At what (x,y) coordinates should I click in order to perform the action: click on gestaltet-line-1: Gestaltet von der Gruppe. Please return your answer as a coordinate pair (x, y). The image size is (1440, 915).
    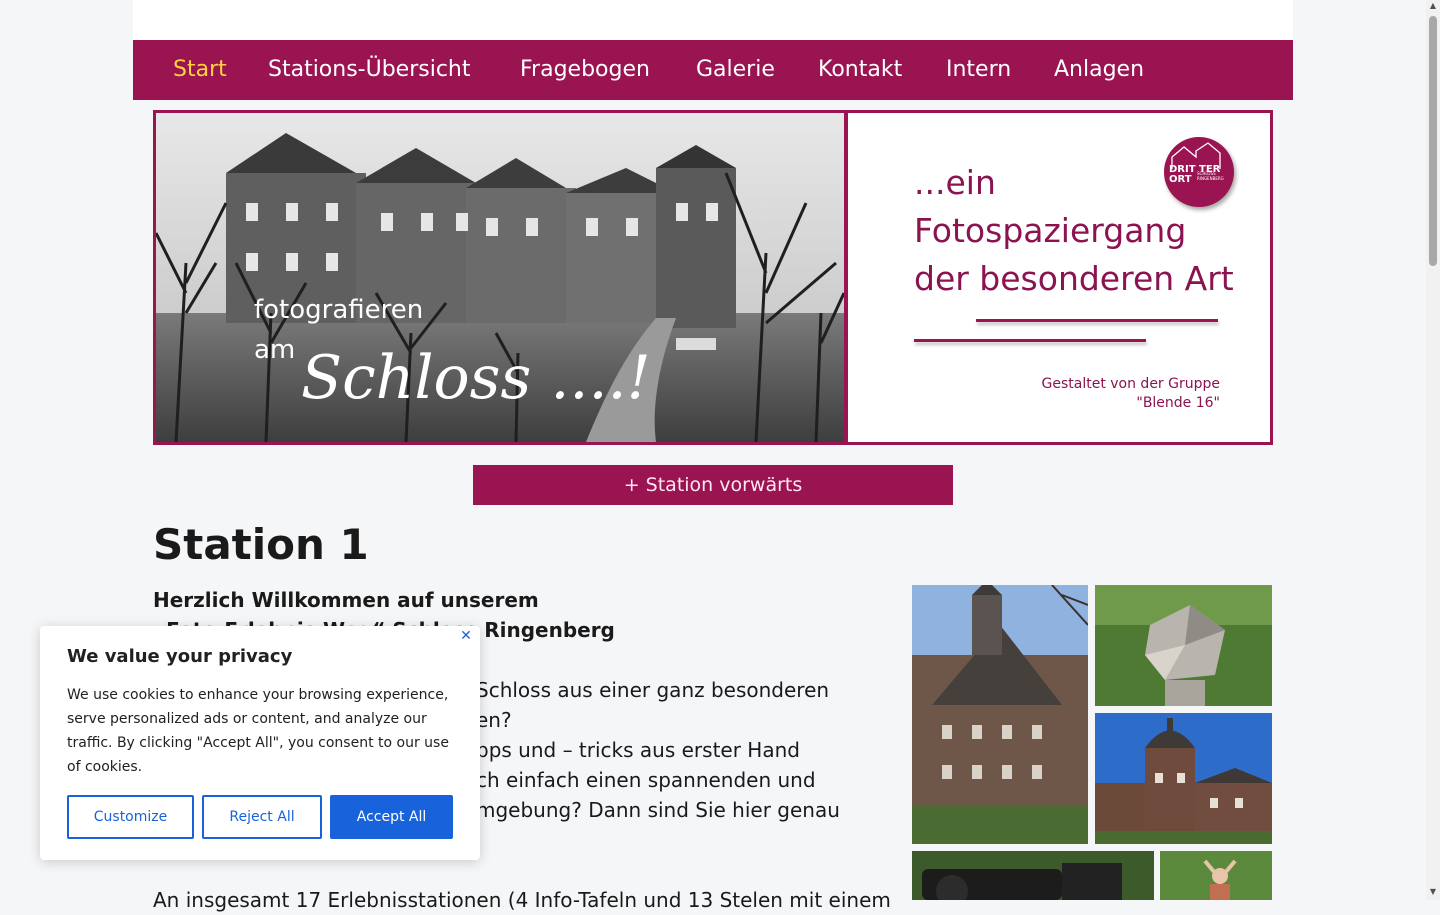
    Looking at the image, I should click on (1131, 384).